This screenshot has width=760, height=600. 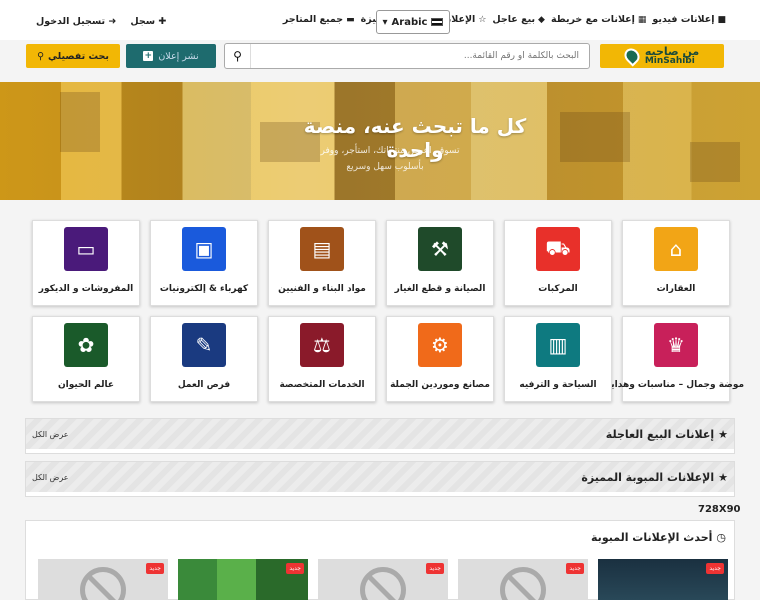 I want to click on category-label: موضة وجمال – مناسبات وهدايا, so click(x=676, y=385).